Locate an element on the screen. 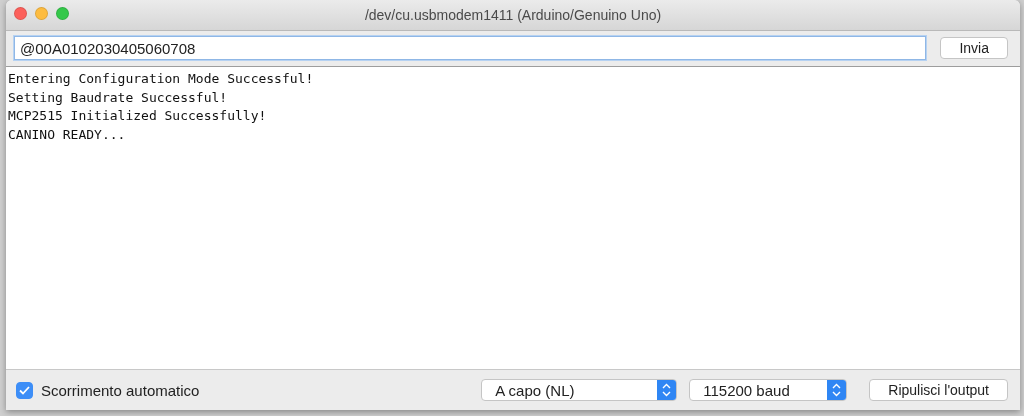 The image size is (1024, 416). clear-output-button: Ripulisci l'output is located at coordinates (938, 390).